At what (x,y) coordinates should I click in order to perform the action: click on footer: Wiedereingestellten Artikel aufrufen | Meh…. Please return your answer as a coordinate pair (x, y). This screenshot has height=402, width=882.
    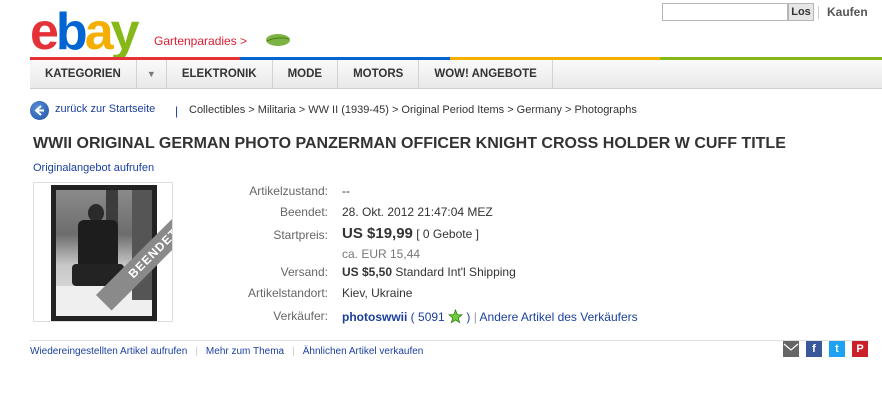
    Looking at the image, I should click on (450, 350).